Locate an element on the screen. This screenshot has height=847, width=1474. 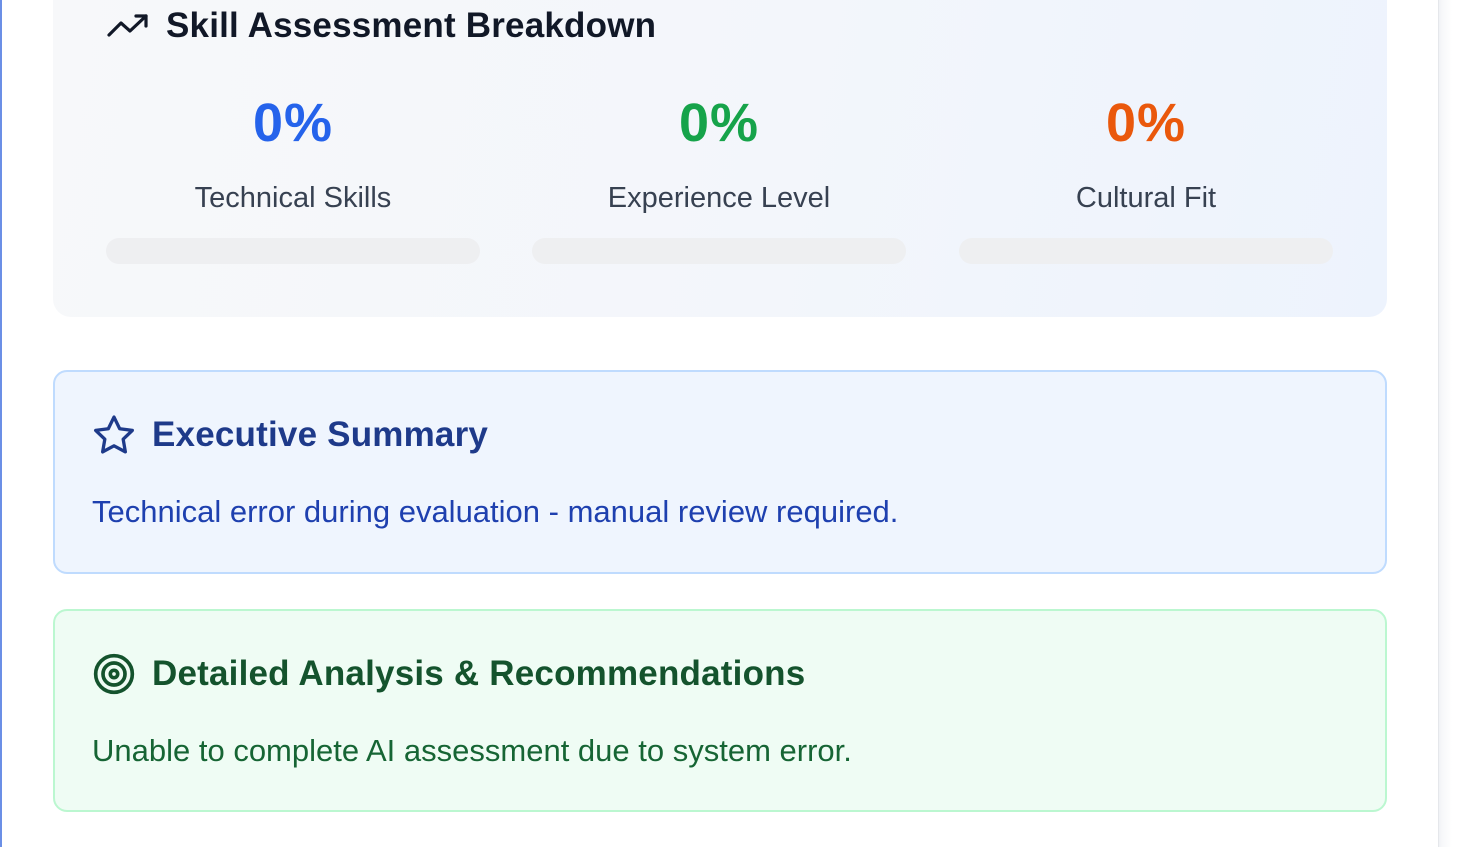
progress-bar-cultural-fit is located at coordinates (1146, 251).